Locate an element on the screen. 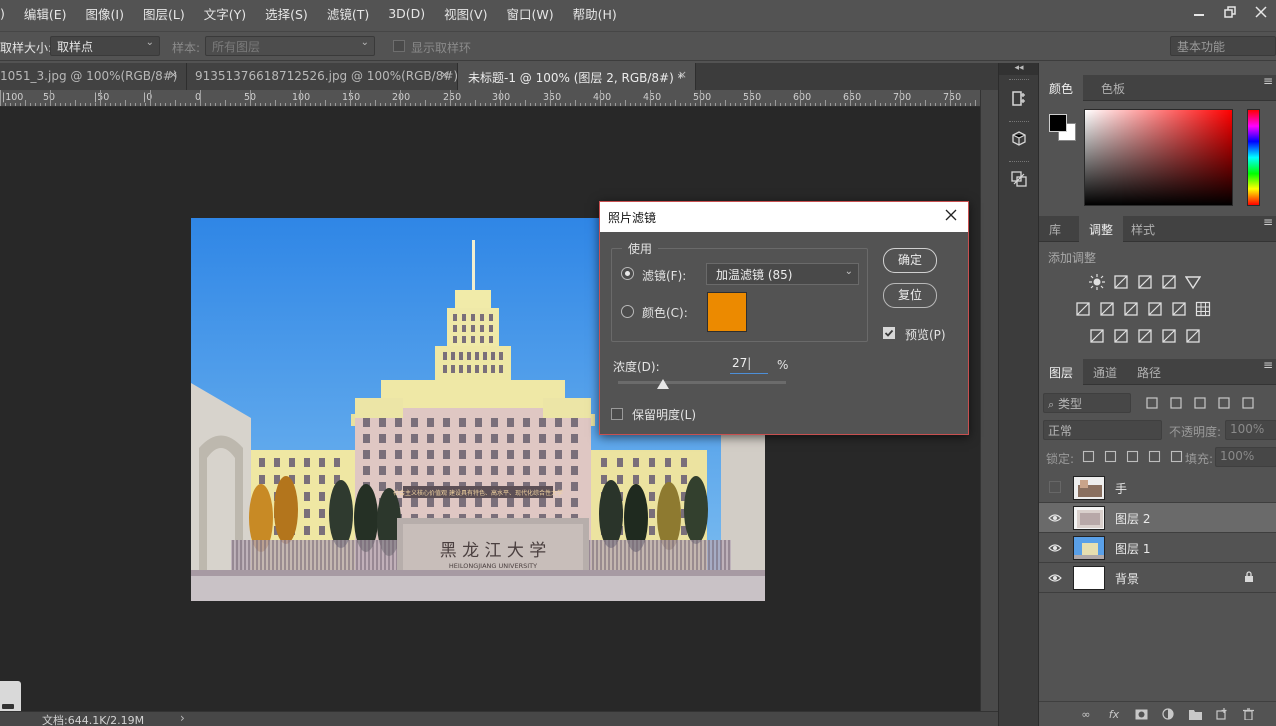 This screenshot has width=1276, height=726. tab-paths: 路径 is located at coordinates (1149, 372).